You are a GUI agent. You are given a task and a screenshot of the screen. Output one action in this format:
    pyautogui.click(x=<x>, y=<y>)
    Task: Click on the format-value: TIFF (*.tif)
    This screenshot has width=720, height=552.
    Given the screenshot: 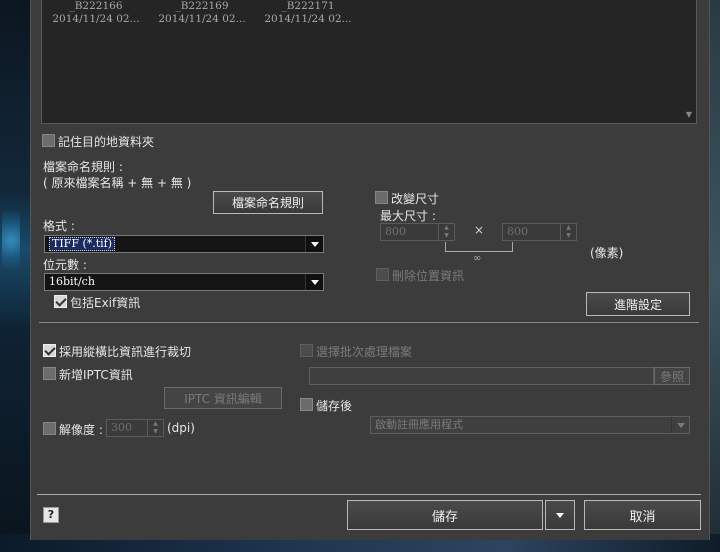 What is the action you would take?
    pyautogui.click(x=82, y=244)
    